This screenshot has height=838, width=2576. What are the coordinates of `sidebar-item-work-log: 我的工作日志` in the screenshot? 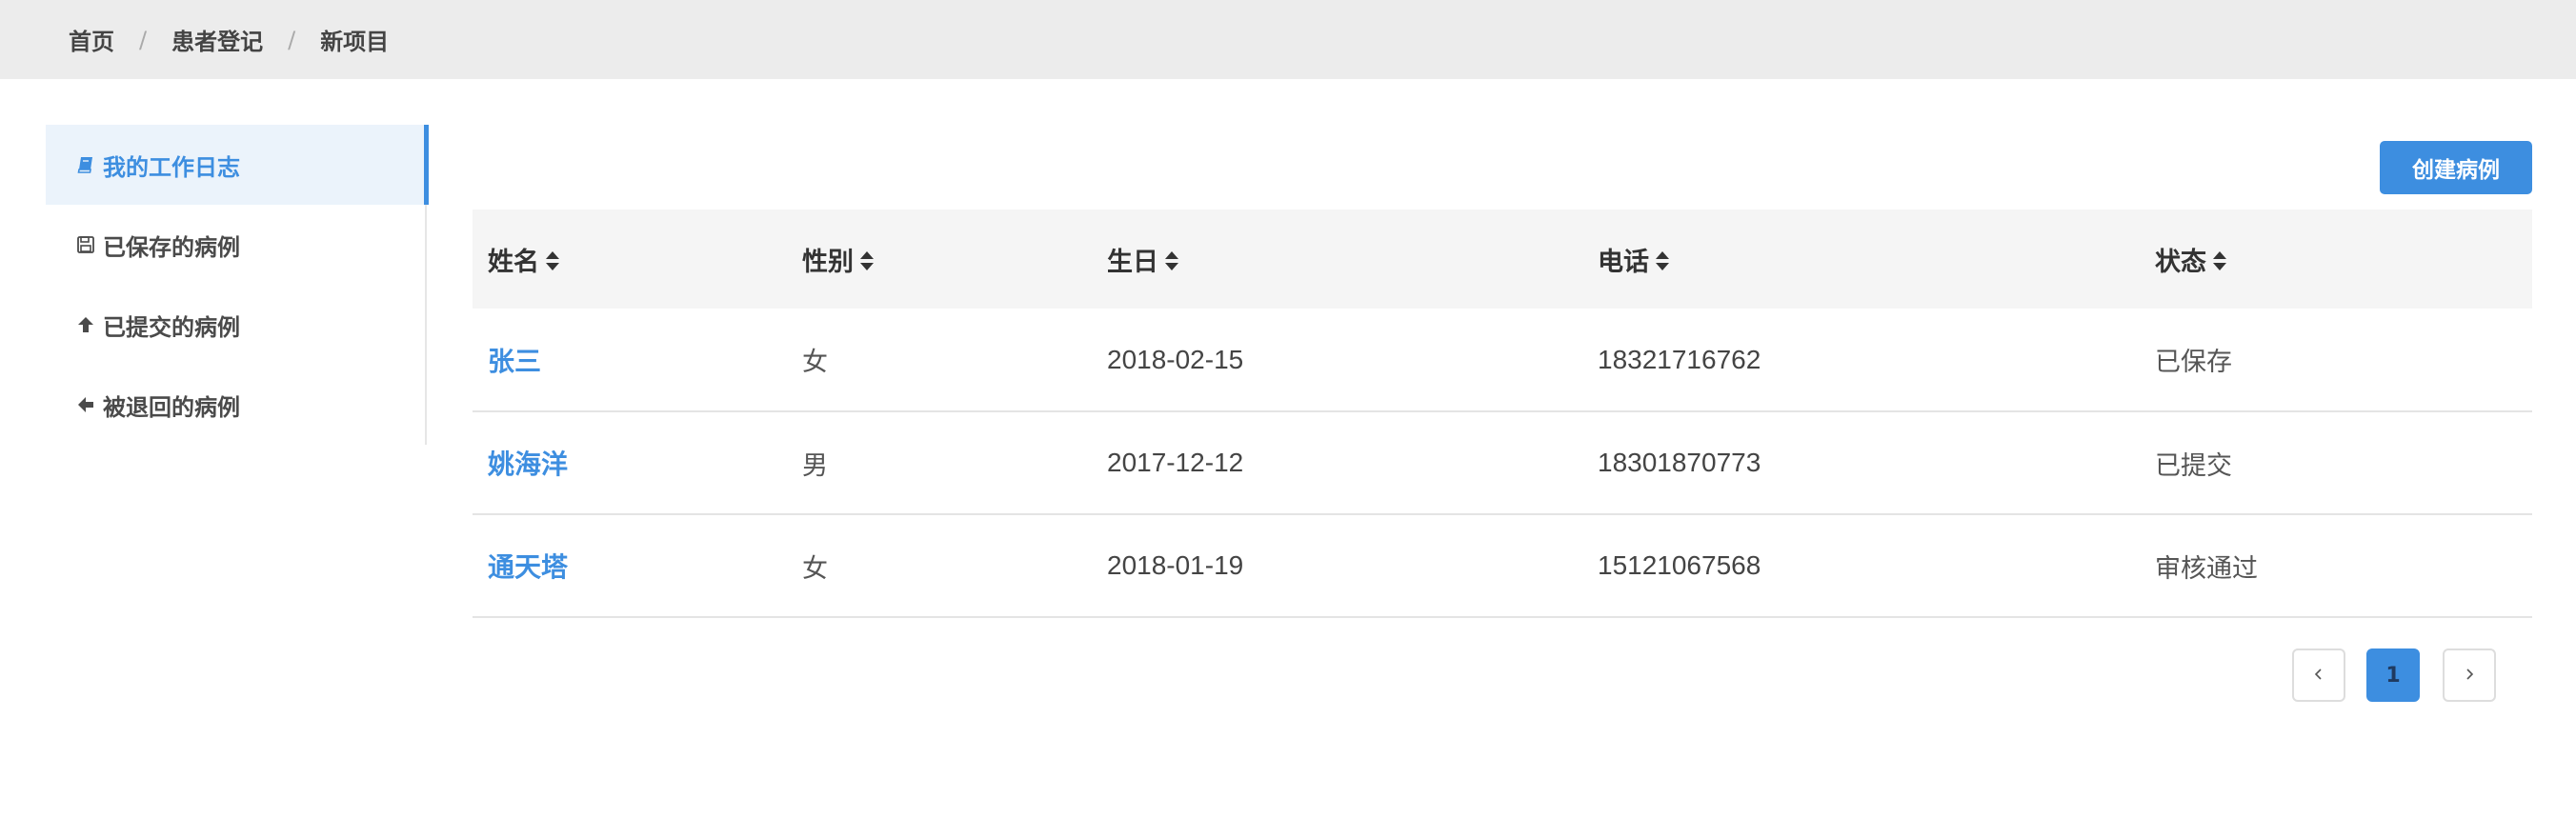 It's located at (238, 165).